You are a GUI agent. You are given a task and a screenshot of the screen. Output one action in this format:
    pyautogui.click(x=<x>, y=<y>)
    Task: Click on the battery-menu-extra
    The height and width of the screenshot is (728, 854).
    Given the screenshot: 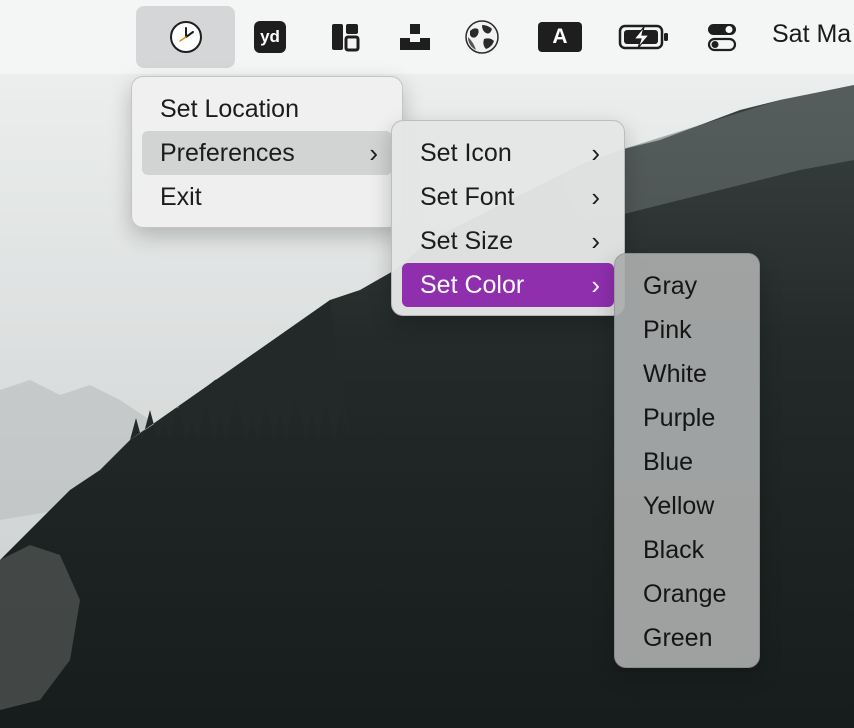 What is the action you would take?
    pyautogui.click(x=644, y=37)
    